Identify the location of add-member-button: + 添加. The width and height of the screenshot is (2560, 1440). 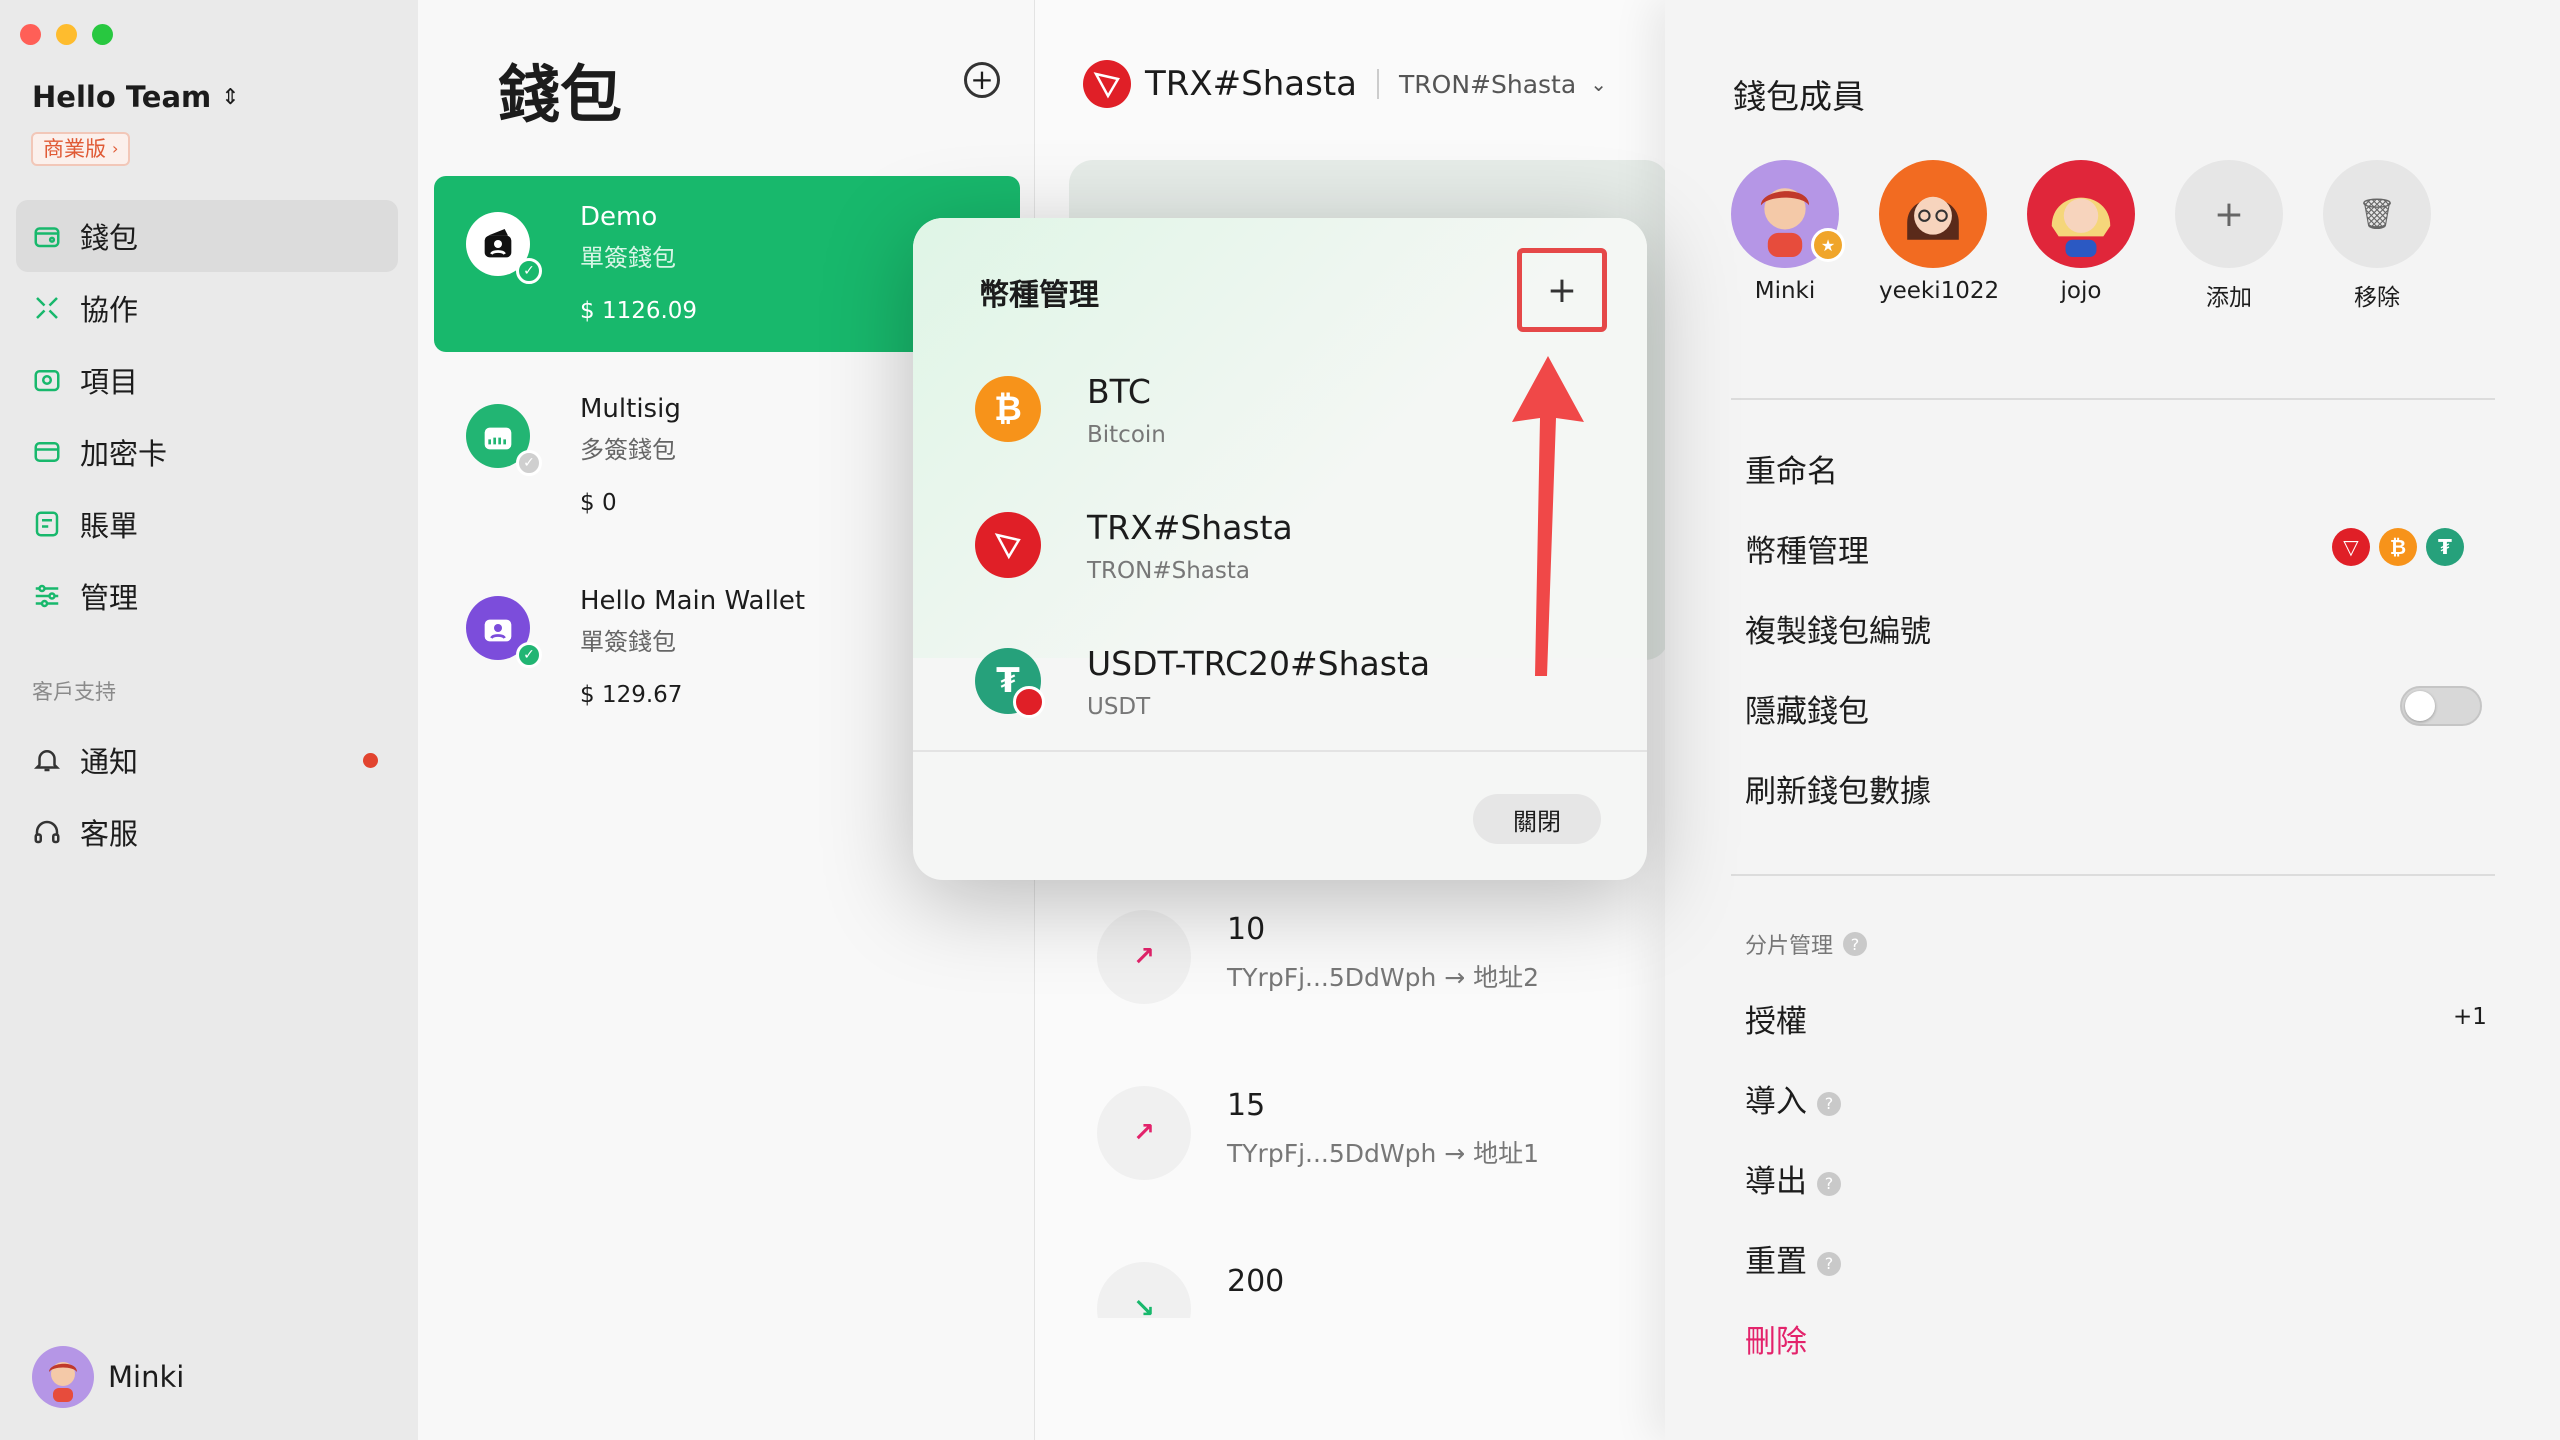
(2229, 236).